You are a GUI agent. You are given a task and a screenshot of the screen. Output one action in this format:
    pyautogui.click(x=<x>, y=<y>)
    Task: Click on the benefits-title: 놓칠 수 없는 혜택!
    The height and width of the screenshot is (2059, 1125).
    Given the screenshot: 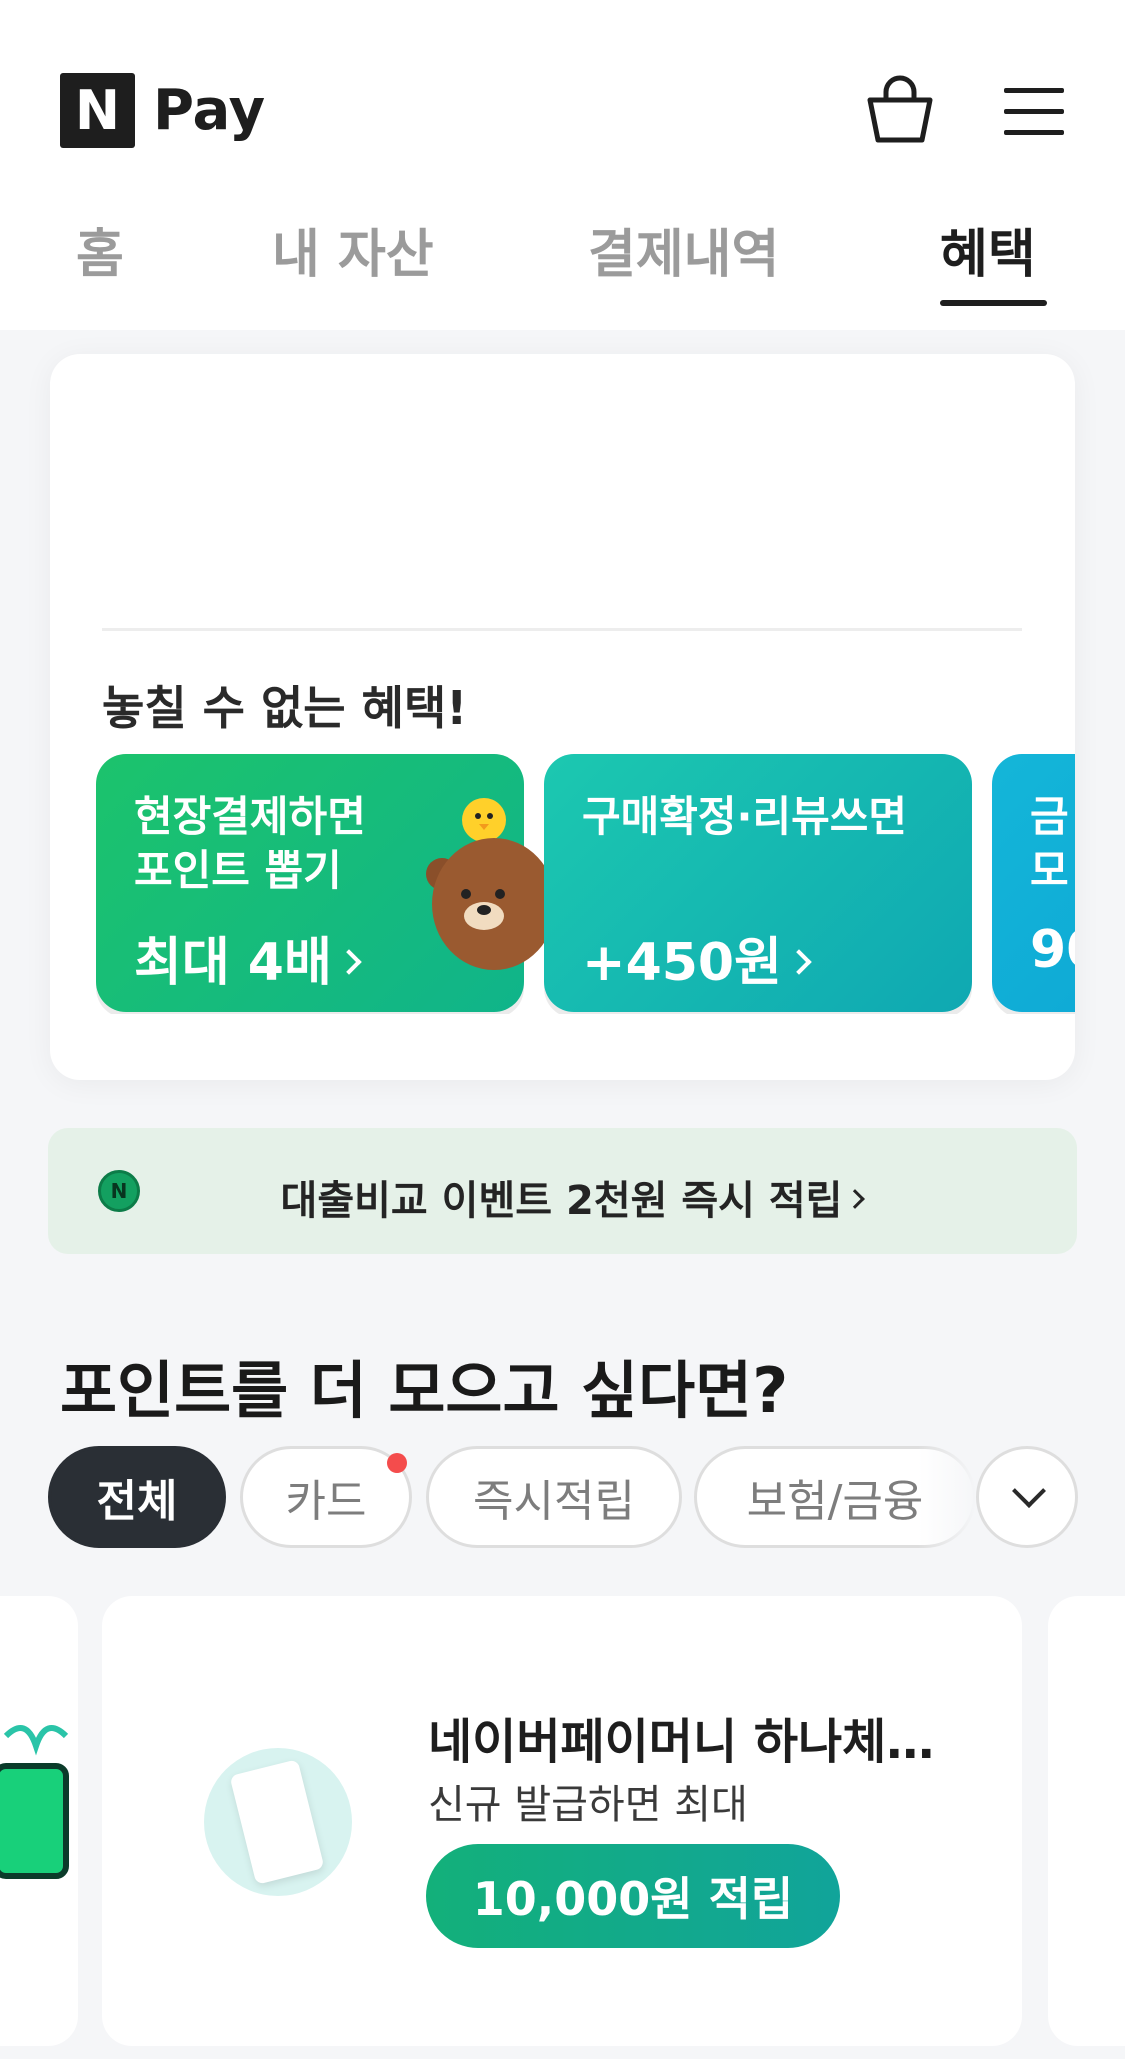 What is the action you would take?
    pyautogui.click(x=285, y=708)
    